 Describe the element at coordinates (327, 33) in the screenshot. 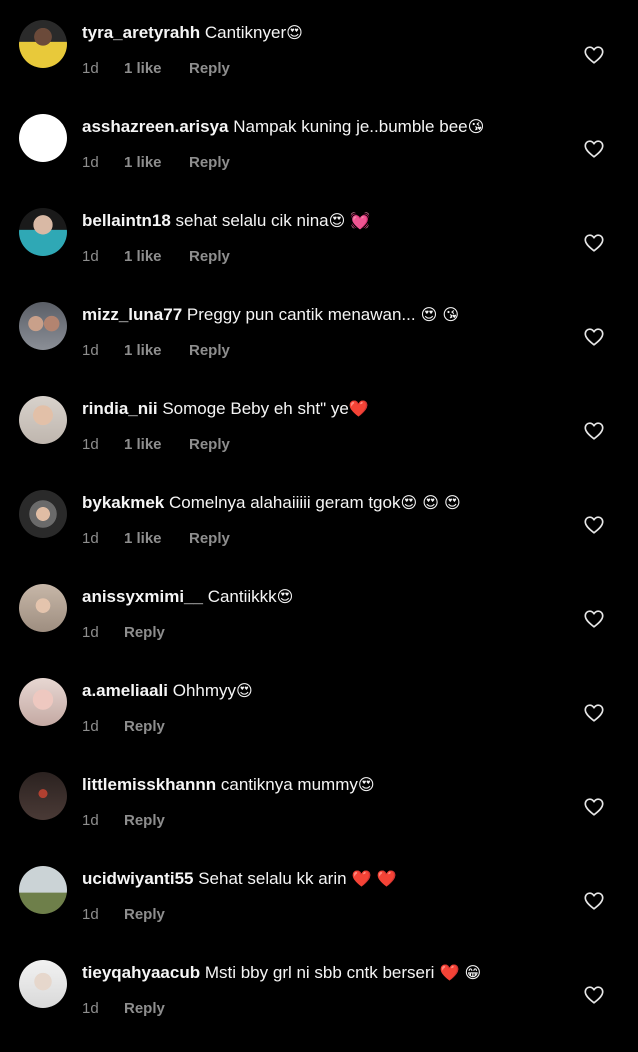

I see `comment-line: tyra_aretyrahh Cantiknyer😍` at that location.